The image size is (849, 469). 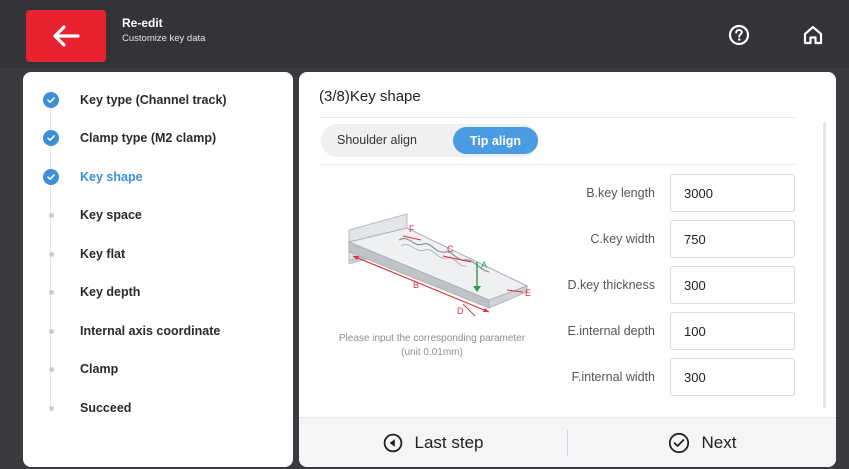 I want to click on step-label: Key shape, so click(x=111, y=177).